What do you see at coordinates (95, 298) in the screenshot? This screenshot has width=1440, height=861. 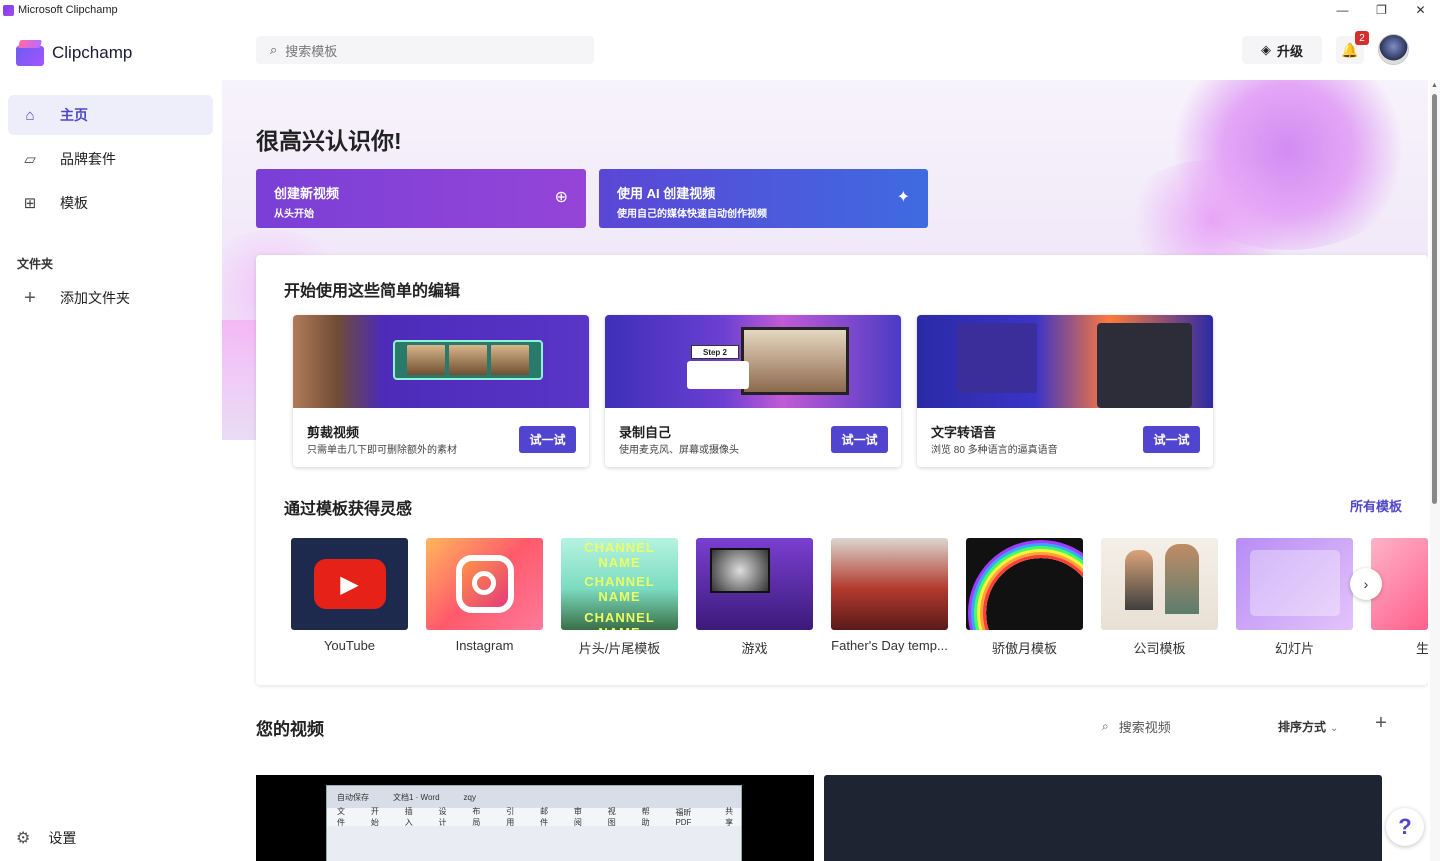 I see `add-folder-label: 添加文件夹` at bounding box center [95, 298].